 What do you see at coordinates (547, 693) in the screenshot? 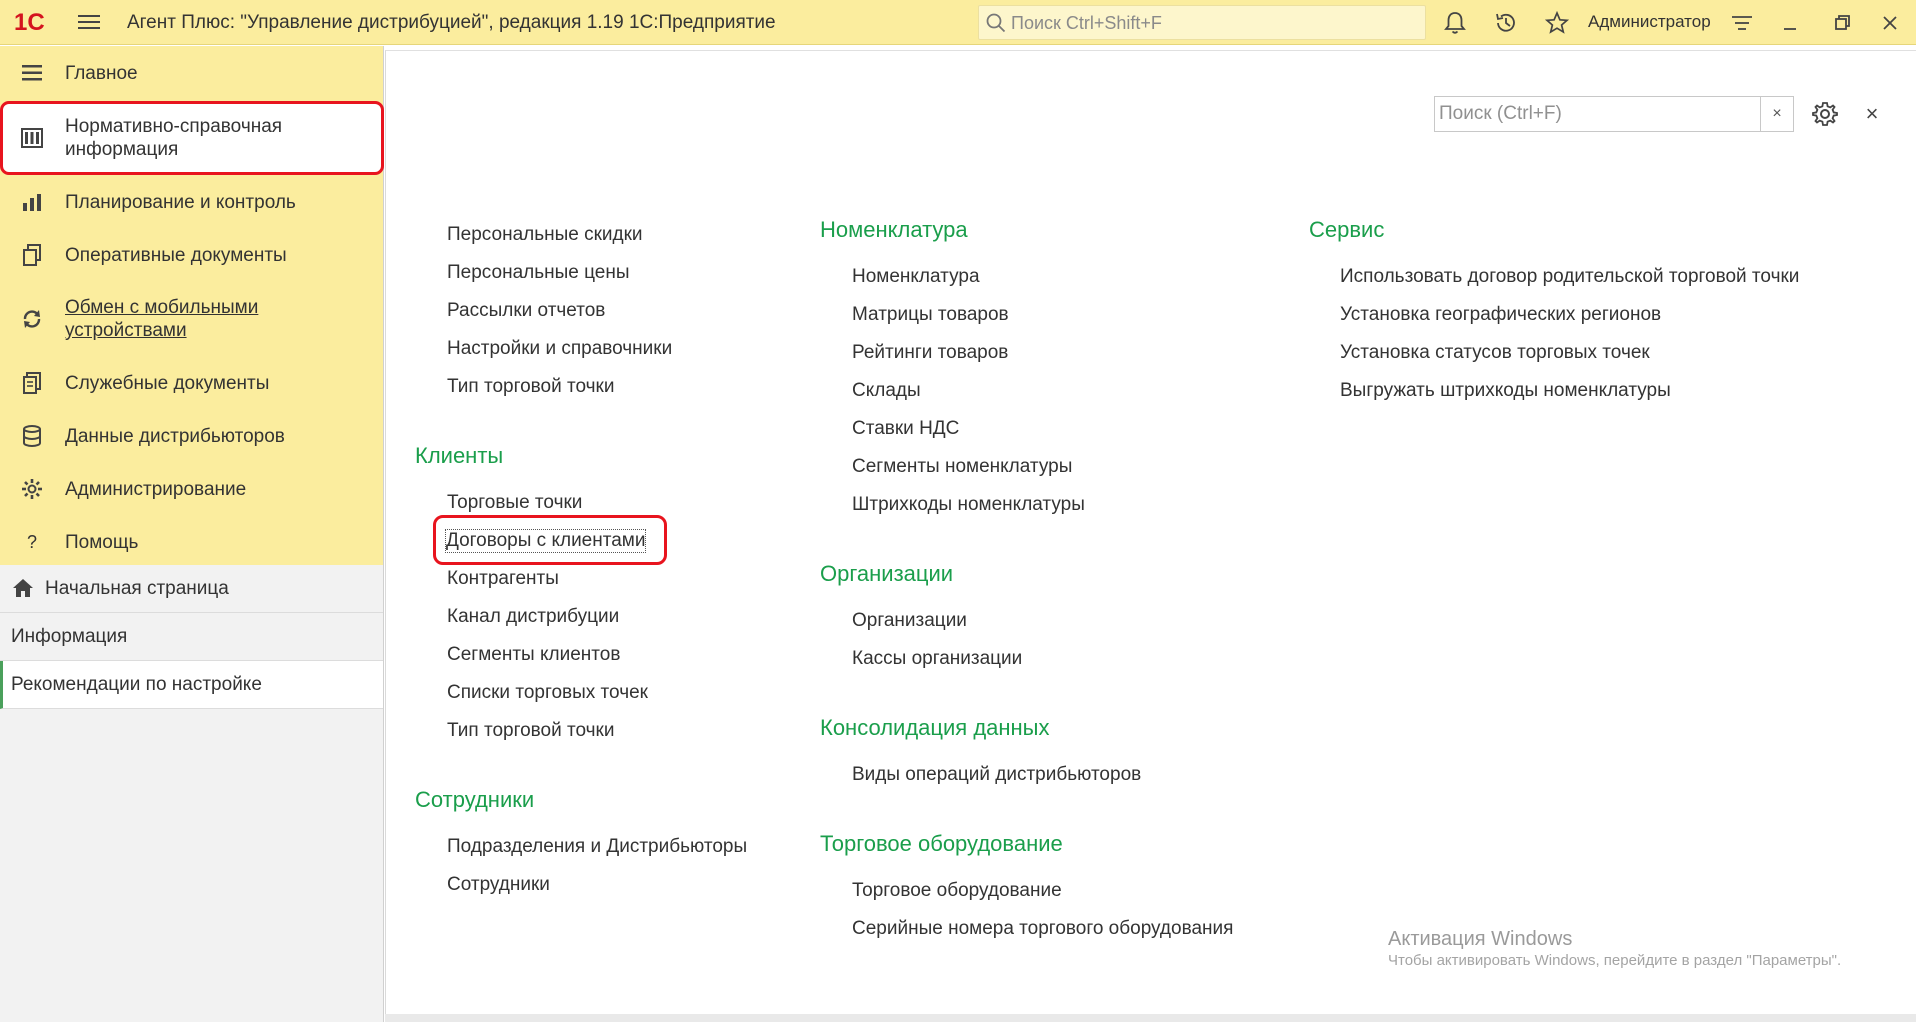
I see `link-outlet-lists: Списки торговых точек` at bounding box center [547, 693].